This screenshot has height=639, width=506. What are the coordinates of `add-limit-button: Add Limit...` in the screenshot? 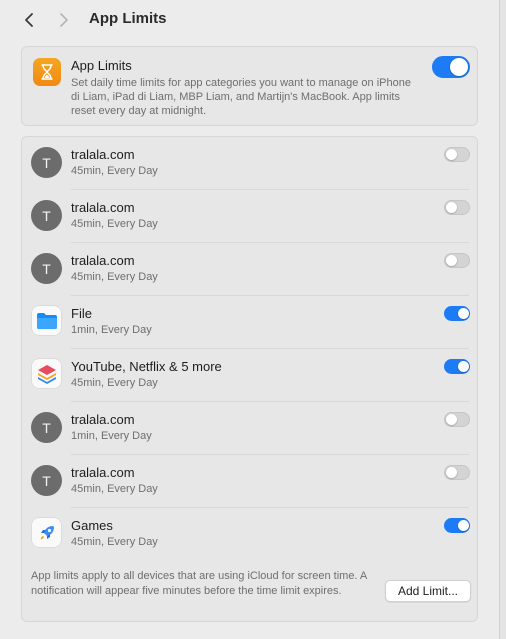 It's located at (428, 591).